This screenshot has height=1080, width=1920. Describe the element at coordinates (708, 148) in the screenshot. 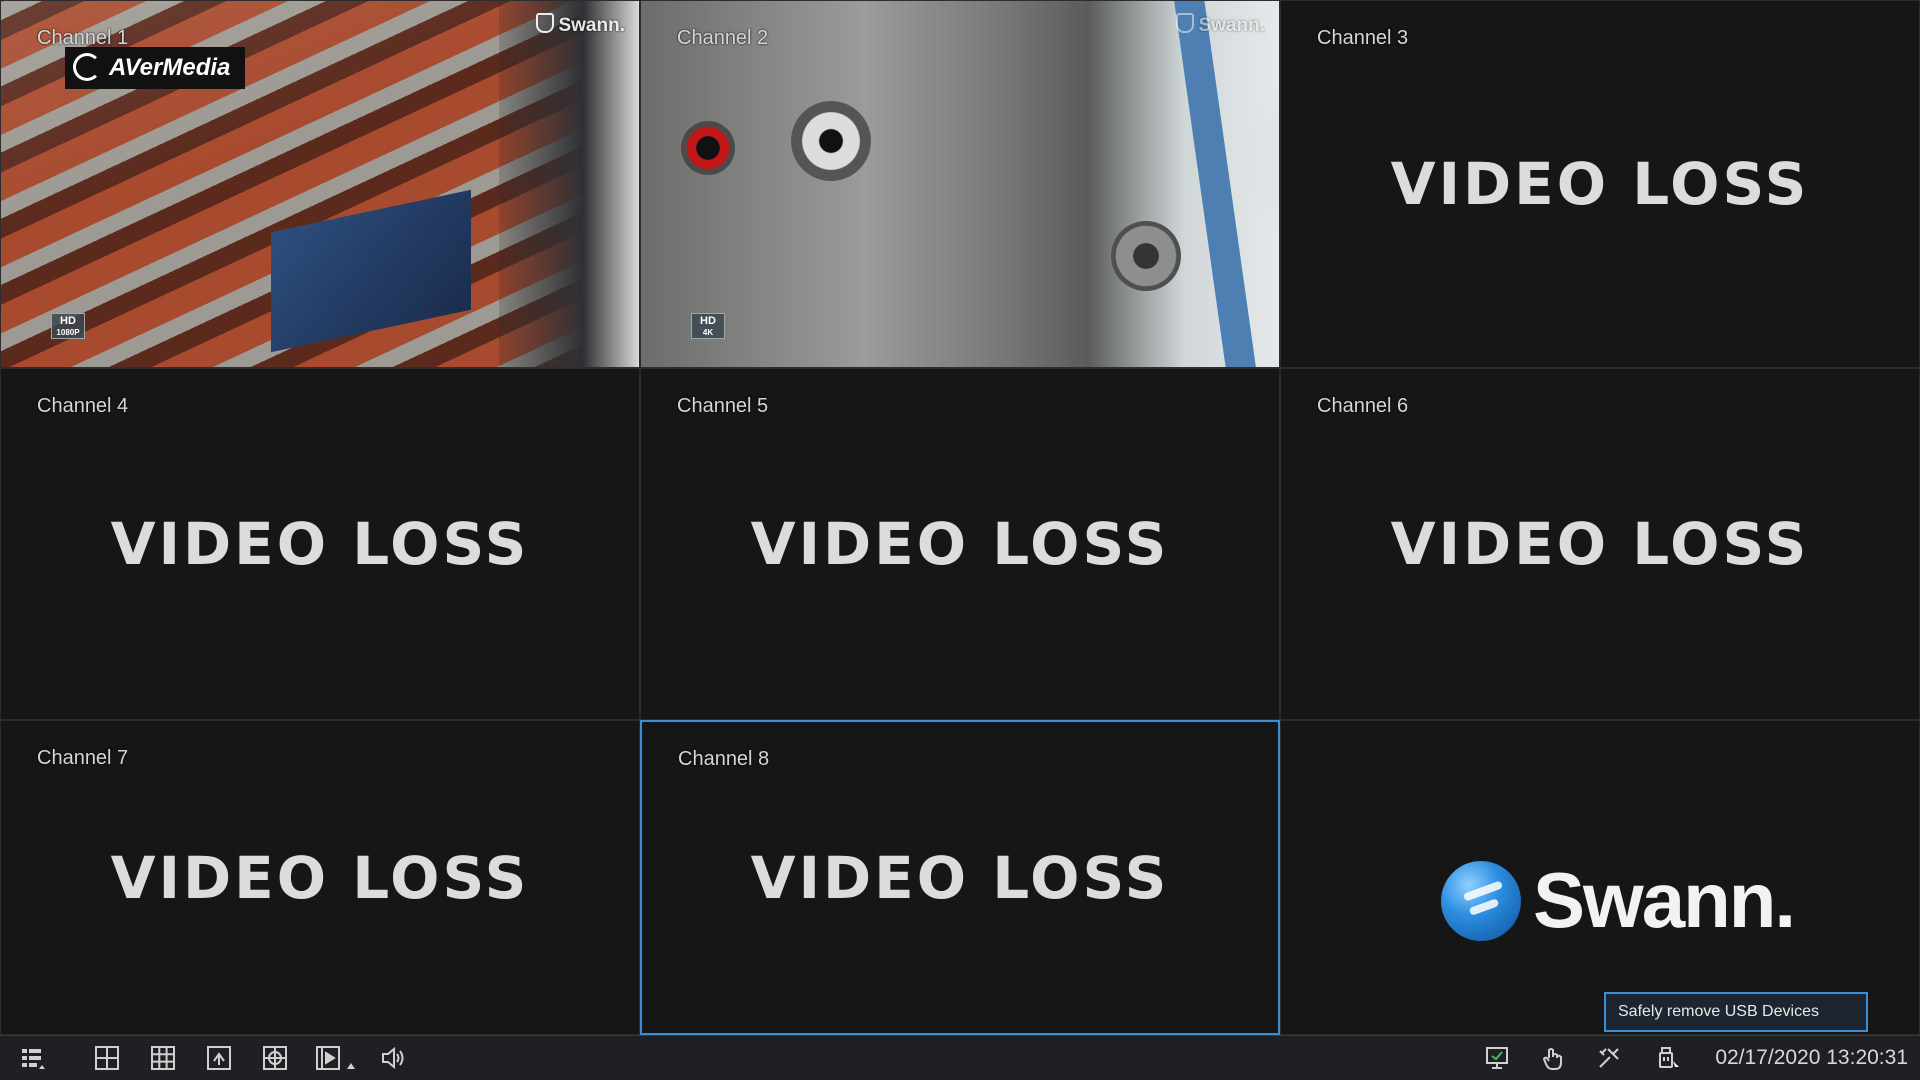

I see `red-jack-shape` at that location.